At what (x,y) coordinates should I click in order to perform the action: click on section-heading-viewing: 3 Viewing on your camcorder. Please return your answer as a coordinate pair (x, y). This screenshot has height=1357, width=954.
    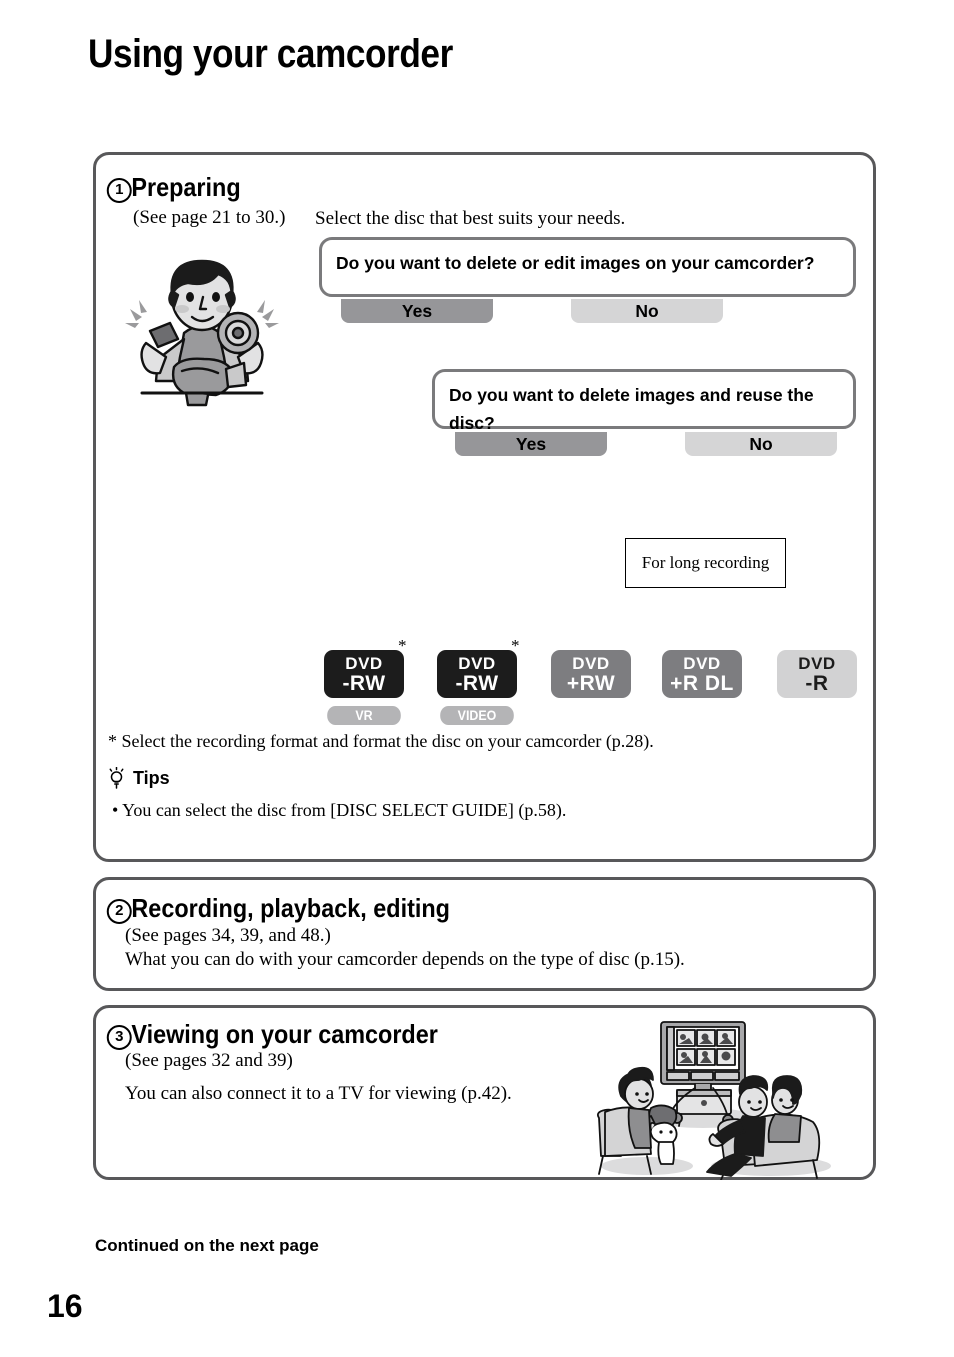
    Looking at the image, I should click on (272, 1034).